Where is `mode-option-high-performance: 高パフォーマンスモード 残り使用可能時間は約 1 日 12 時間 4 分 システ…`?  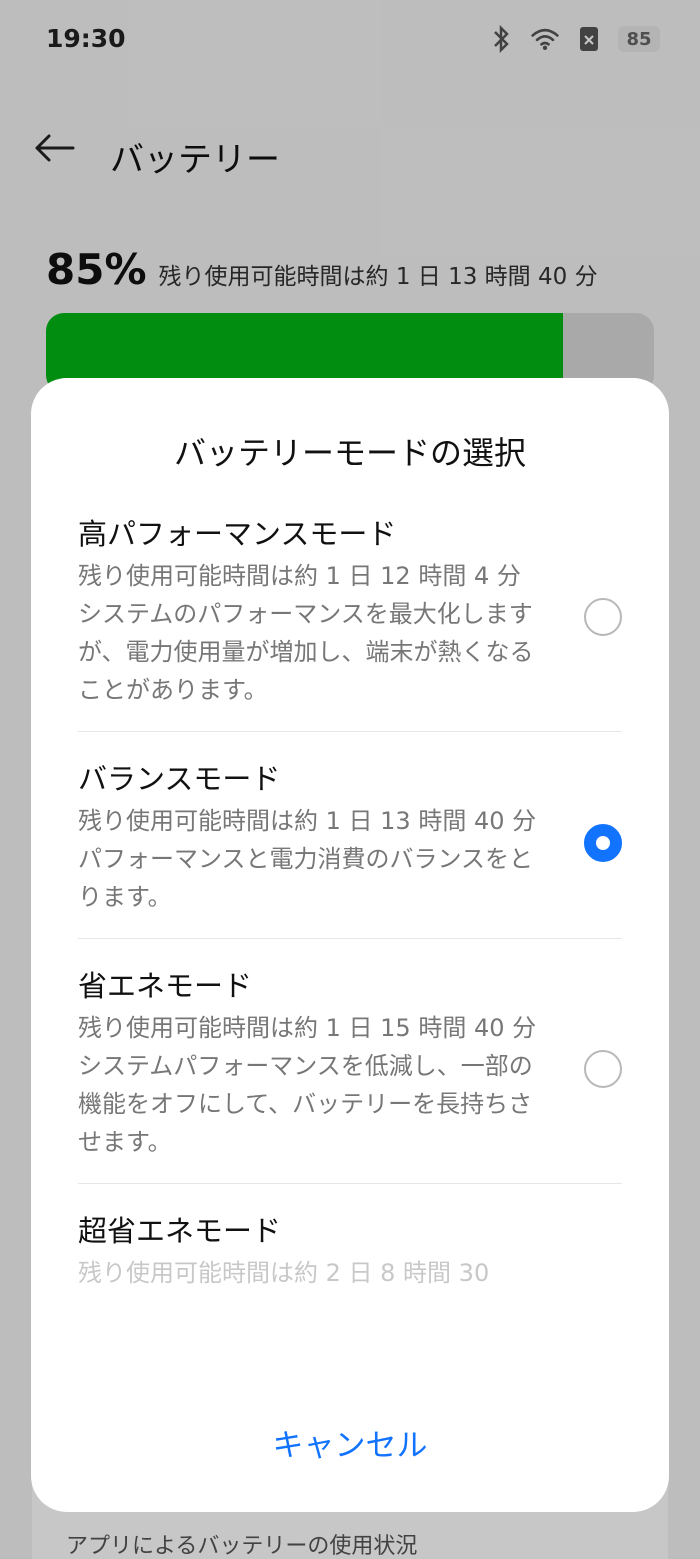 mode-option-high-performance: 高パフォーマンスモード 残り使用可能時間は約 1 日 12 時間 4 分 システ… is located at coordinates (350, 617).